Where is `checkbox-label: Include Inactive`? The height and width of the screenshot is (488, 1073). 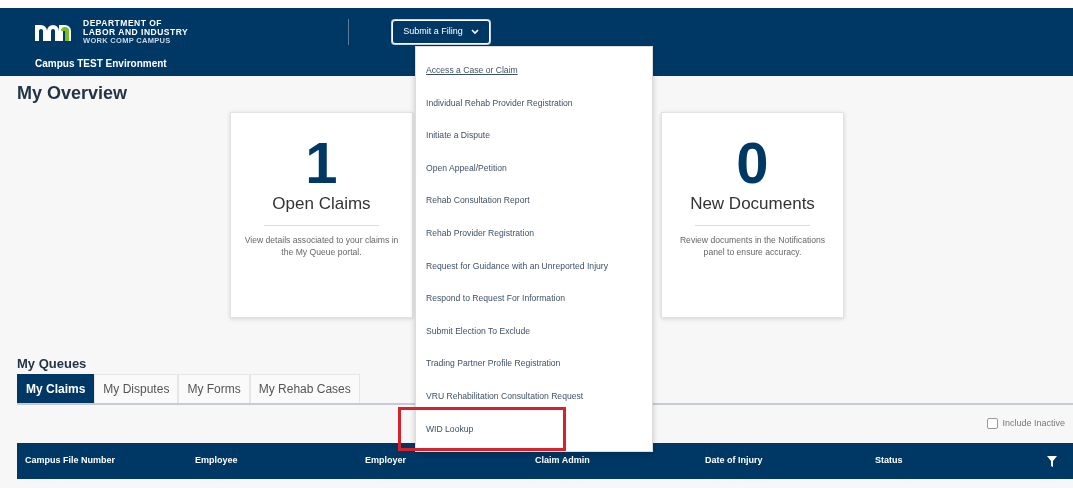
checkbox-label: Include Inactive is located at coordinates (1033, 423).